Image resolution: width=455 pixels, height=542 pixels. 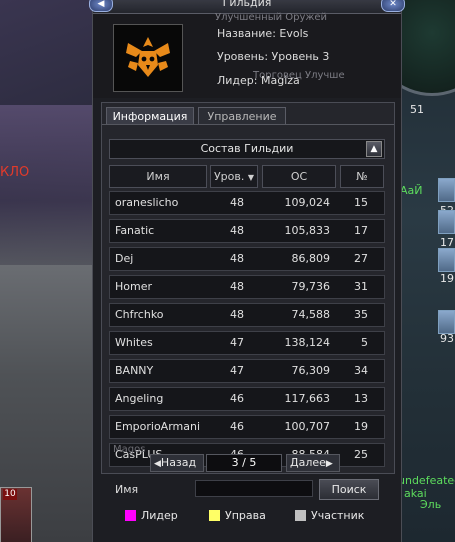 What do you see at coordinates (329, 464) in the screenshot?
I see `chevron-right-icon: ▶` at bounding box center [329, 464].